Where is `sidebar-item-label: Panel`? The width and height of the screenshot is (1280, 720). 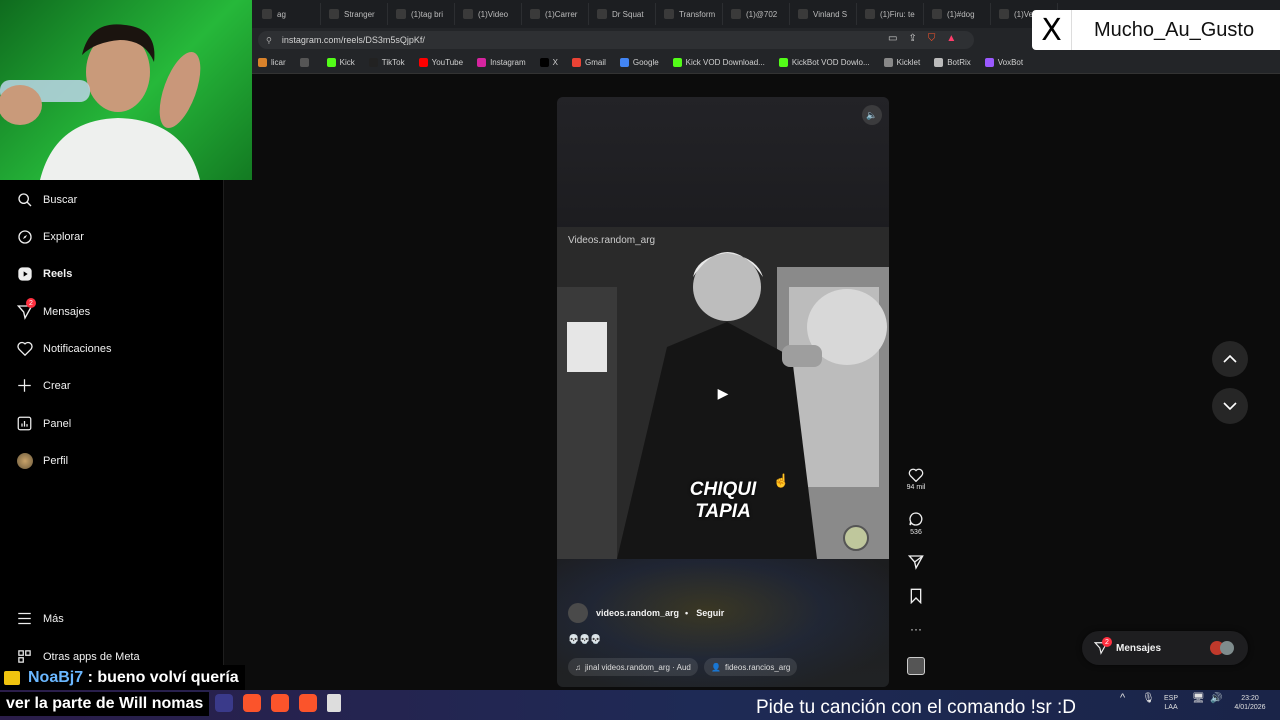 sidebar-item-label: Panel is located at coordinates (57, 423).